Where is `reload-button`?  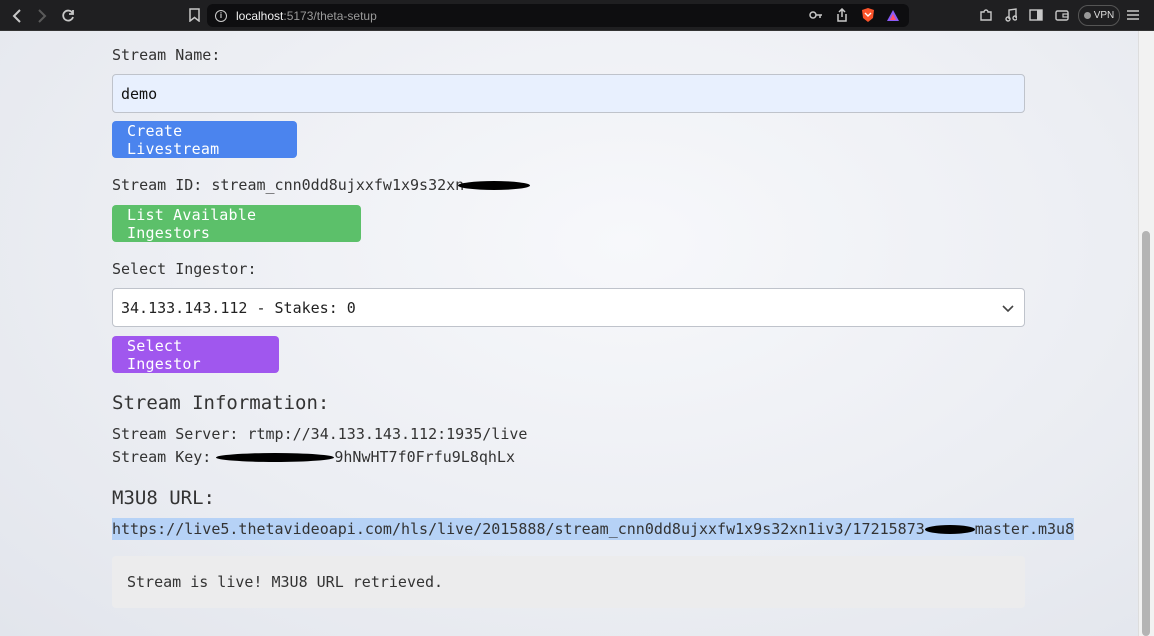 reload-button is located at coordinates (68, 16).